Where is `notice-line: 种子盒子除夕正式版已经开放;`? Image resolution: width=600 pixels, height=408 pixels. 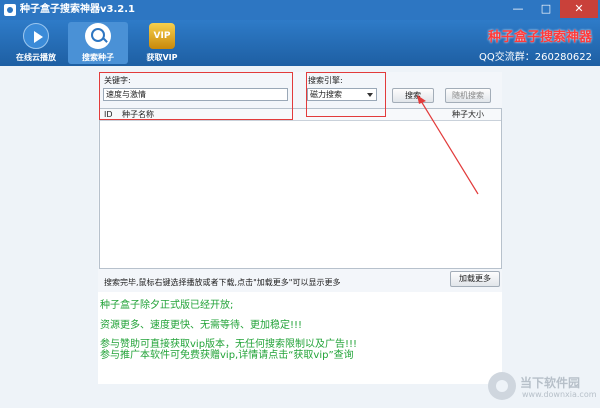
notice-line: 种子盒子除夕正式版已经开放; is located at coordinates (167, 305).